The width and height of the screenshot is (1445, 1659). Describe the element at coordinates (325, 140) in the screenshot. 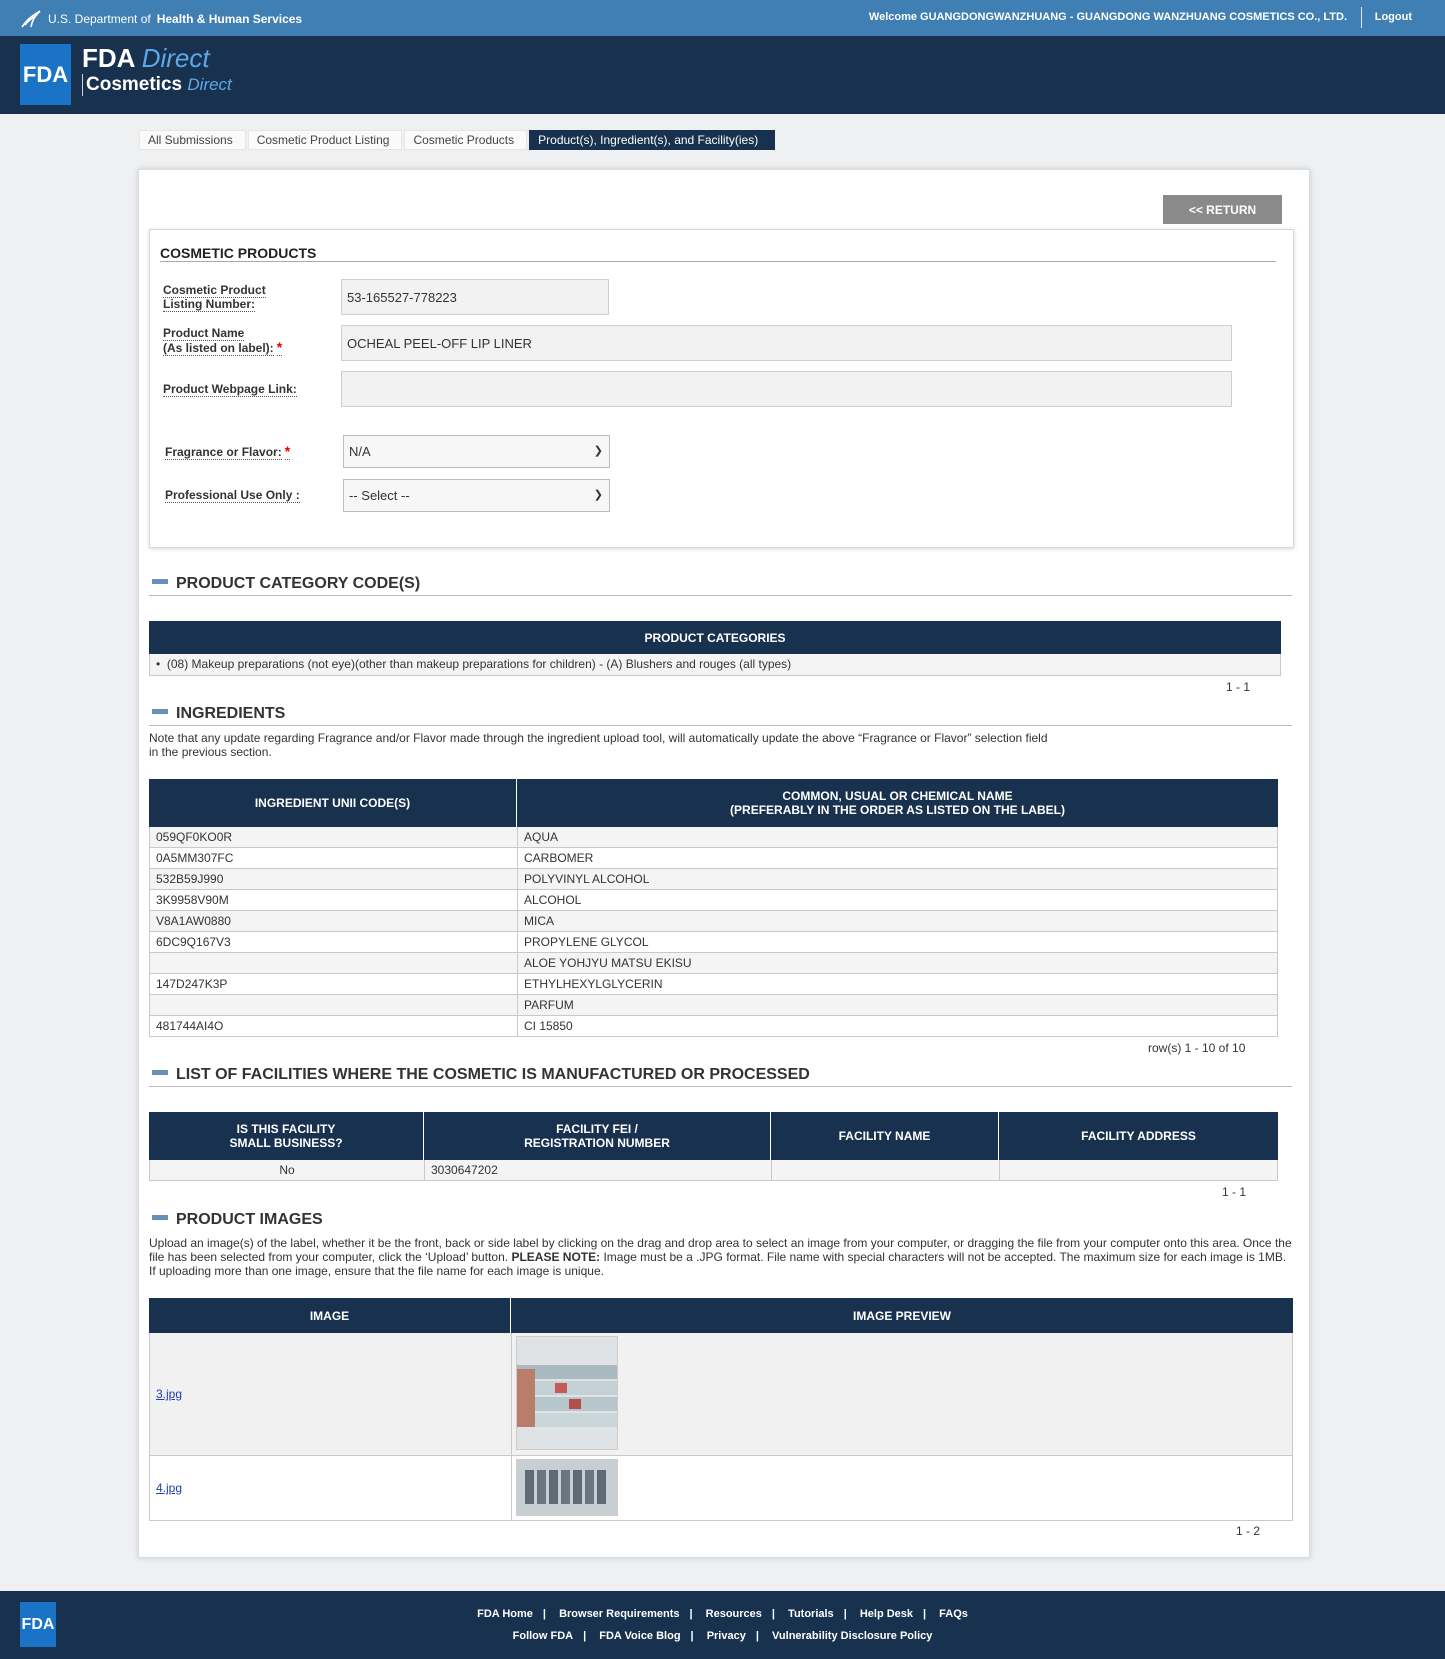

I see `breadcrumb-cosmetic-product-listing: Cosmetic Product Listing` at that location.